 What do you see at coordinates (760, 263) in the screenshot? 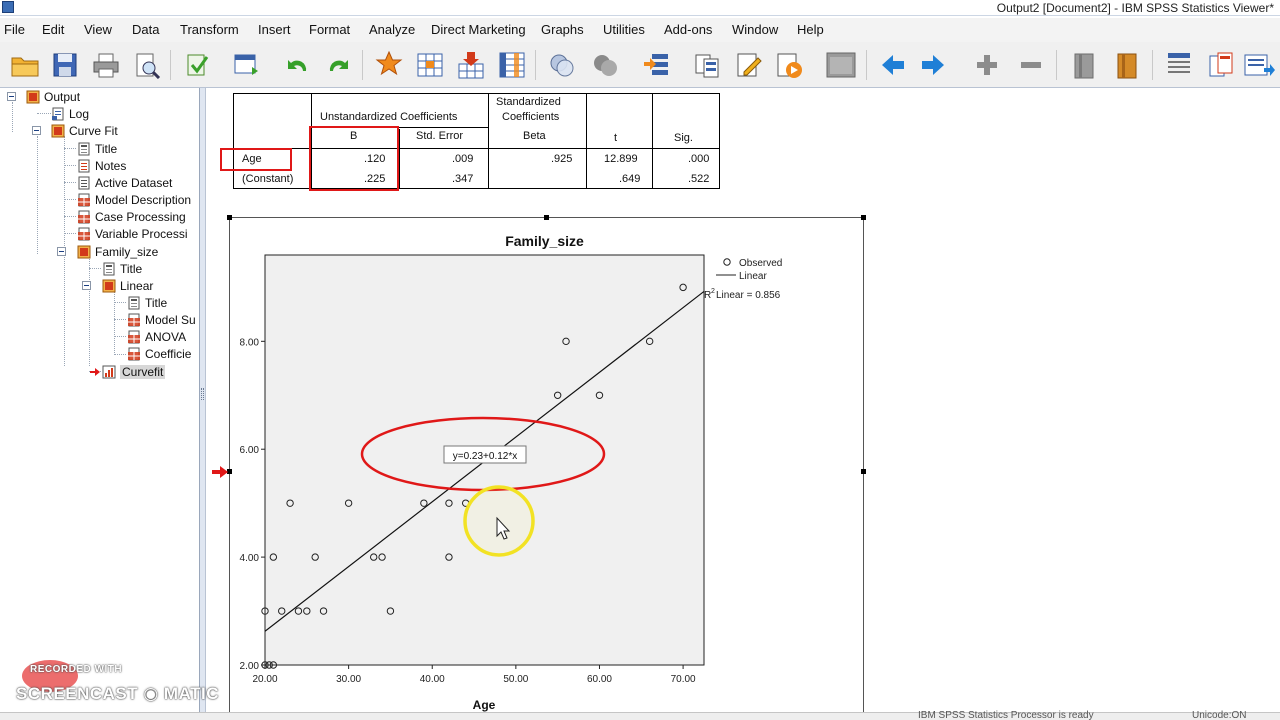
I see `legend-observed-label: Observed` at bounding box center [760, 263].